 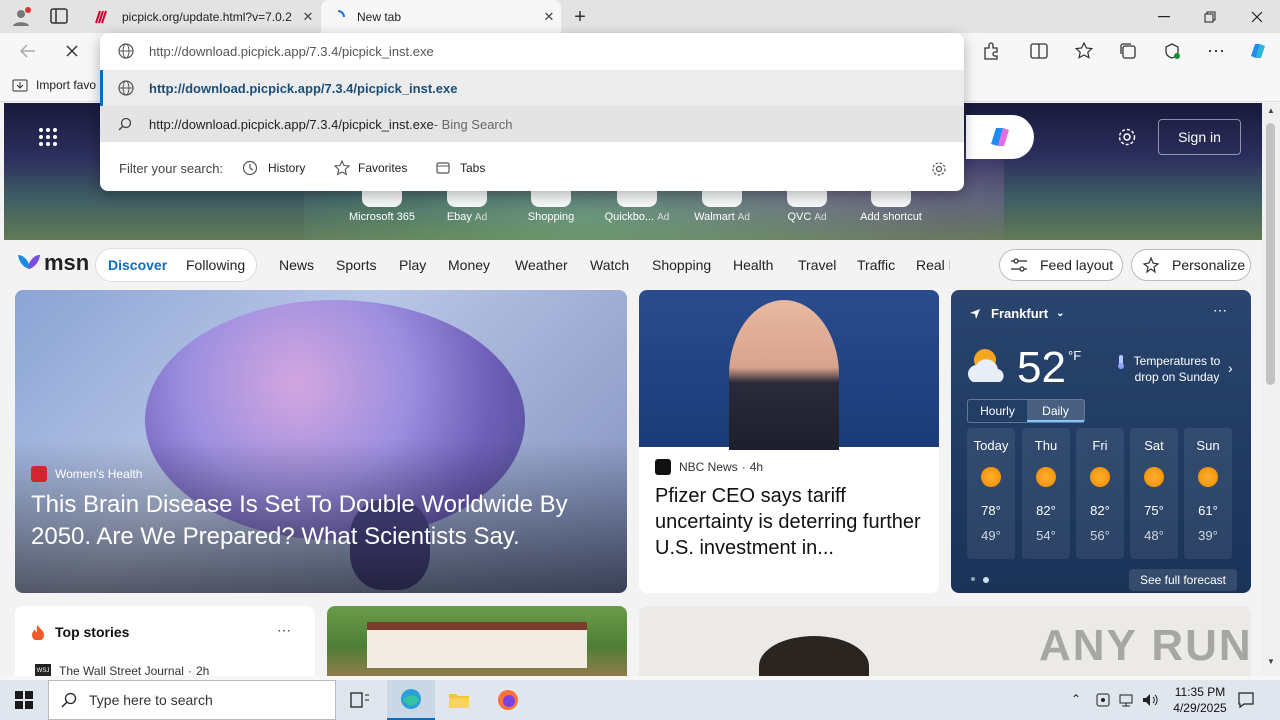 What do you see at coordinates (1046, 477) in the screenshot?
I see `sun-icon` at bounding box center [1046, 477].